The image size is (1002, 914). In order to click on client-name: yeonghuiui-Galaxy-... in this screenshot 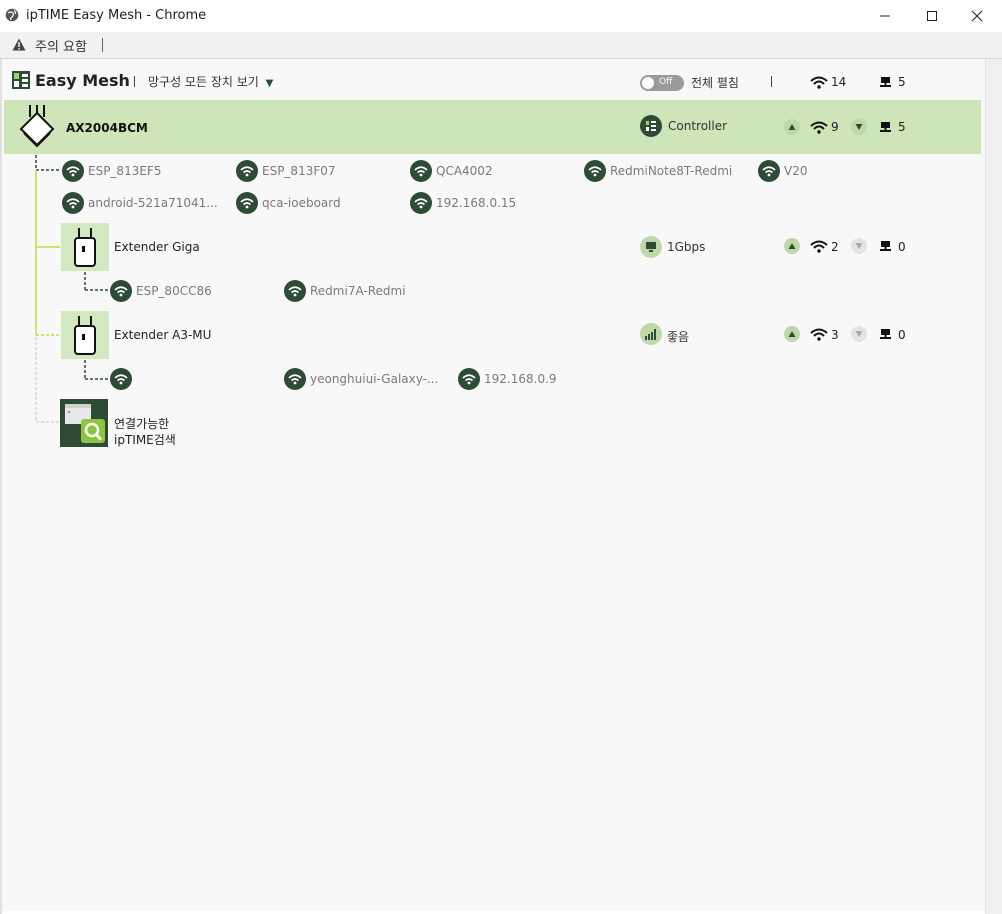, I will do `click(374, 379)`.